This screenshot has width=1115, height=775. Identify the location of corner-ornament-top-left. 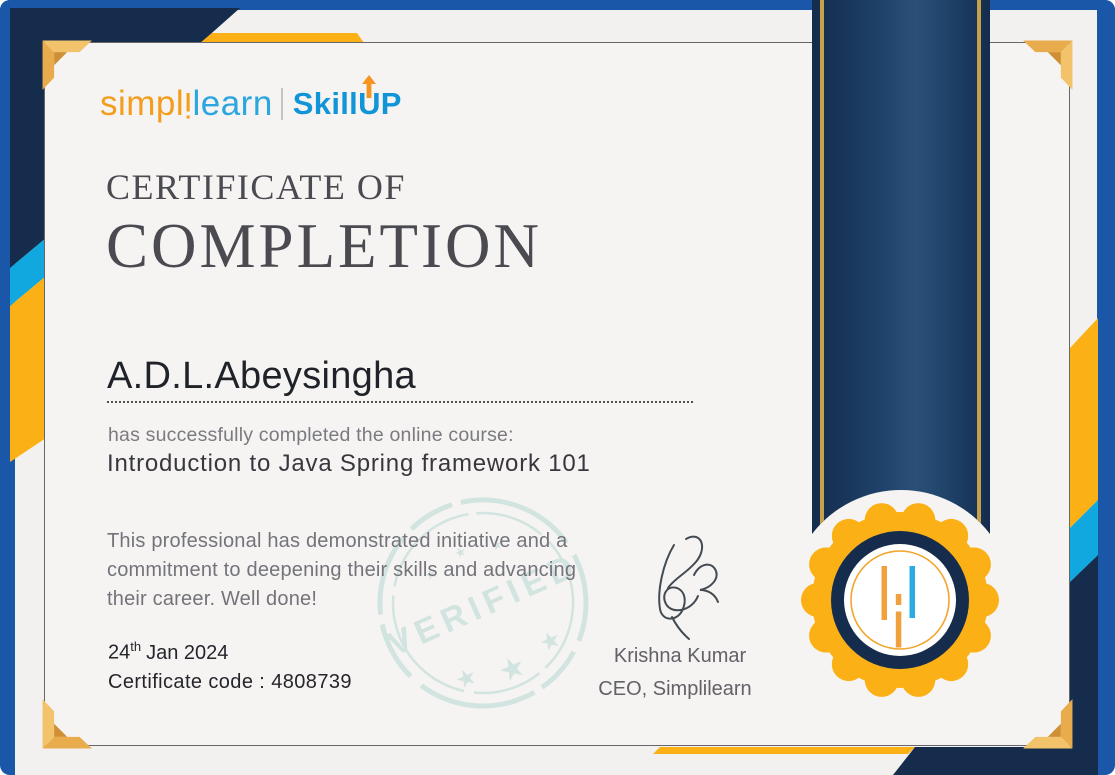
(67, 65).